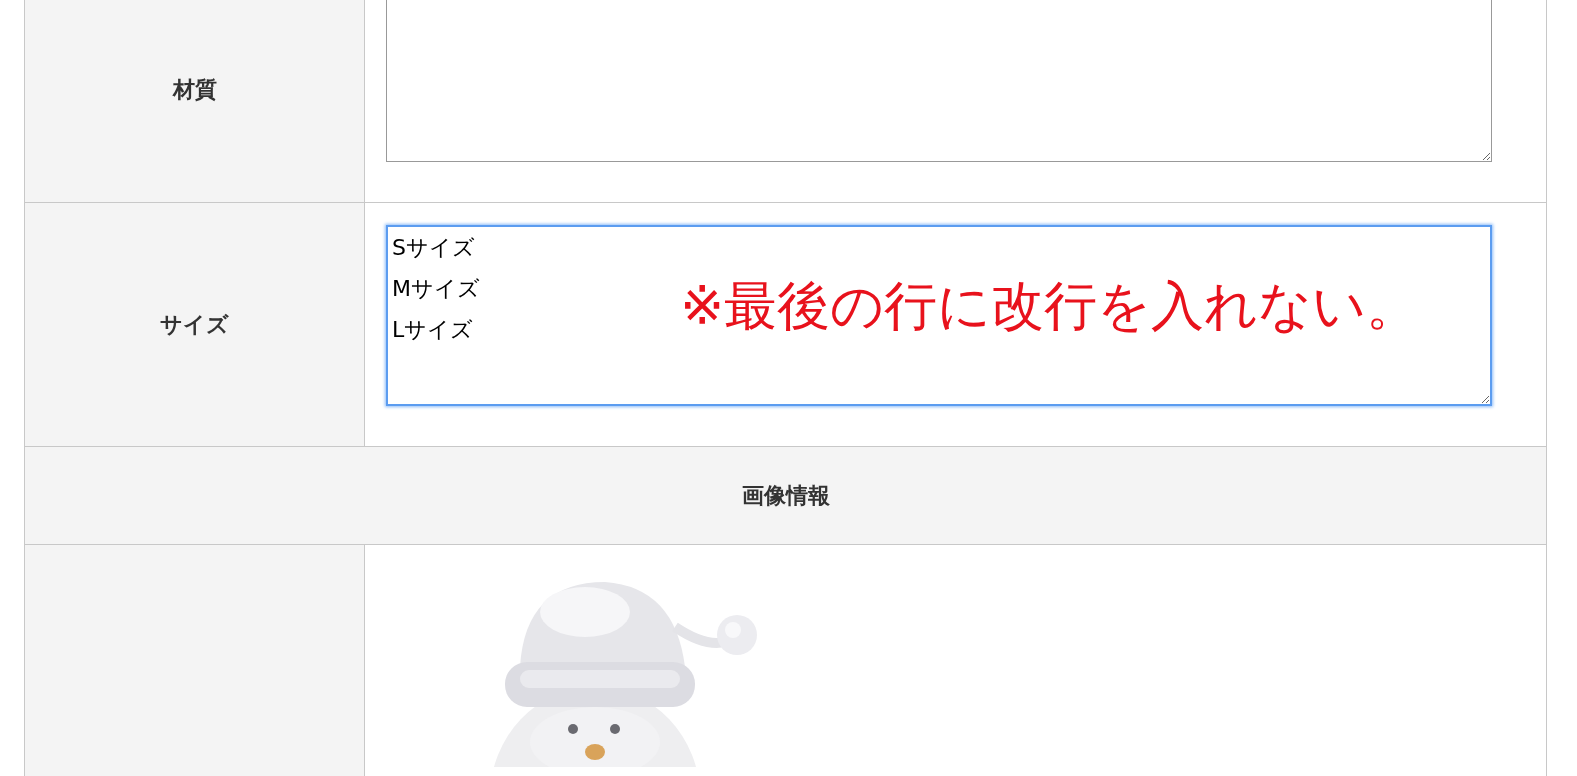 The width and height of the screenshot is (1577, 776). What do you see at coordinates (194, 324) in the screenshot?
I see `field-label: サイズ` at bounding box center [194, 324].